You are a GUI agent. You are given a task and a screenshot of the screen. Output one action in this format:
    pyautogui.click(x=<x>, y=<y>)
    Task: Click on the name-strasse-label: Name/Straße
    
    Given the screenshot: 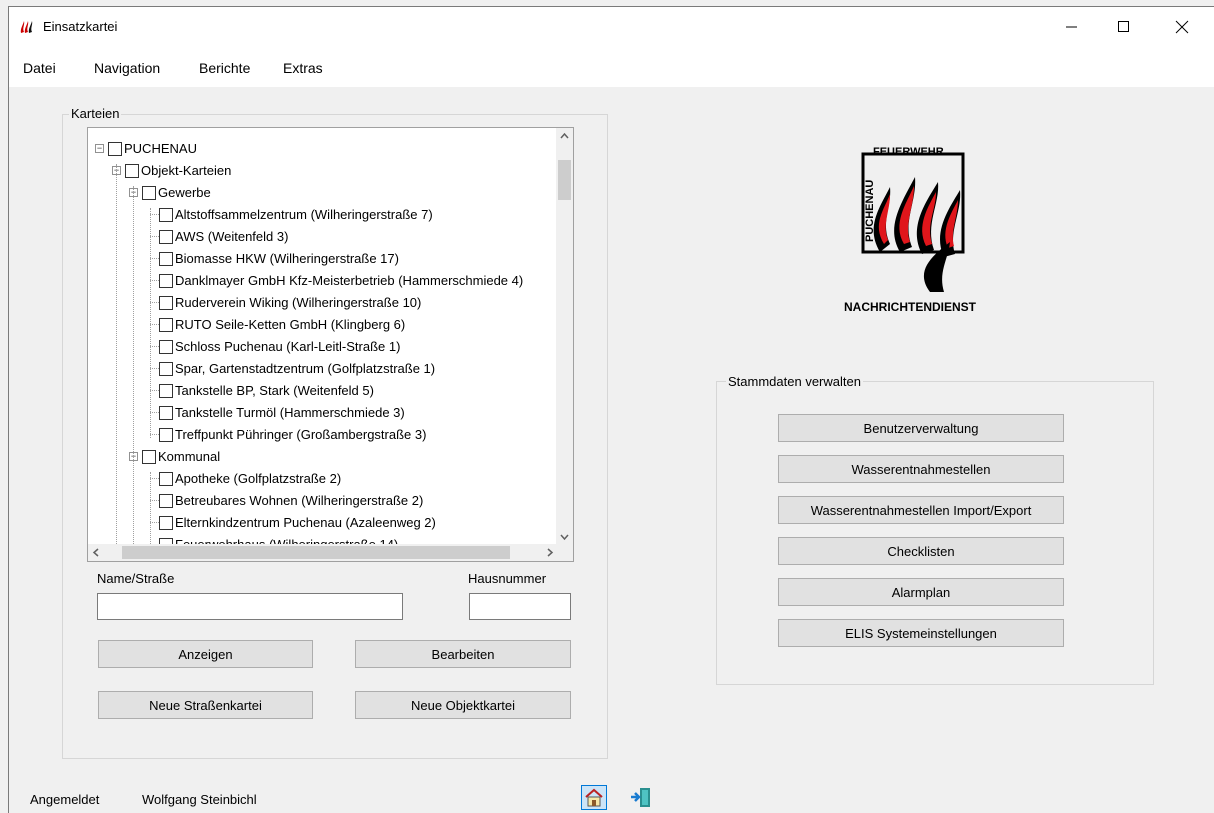 What is the action you would take?
    pyautogui.click(x=136, y=578)
    